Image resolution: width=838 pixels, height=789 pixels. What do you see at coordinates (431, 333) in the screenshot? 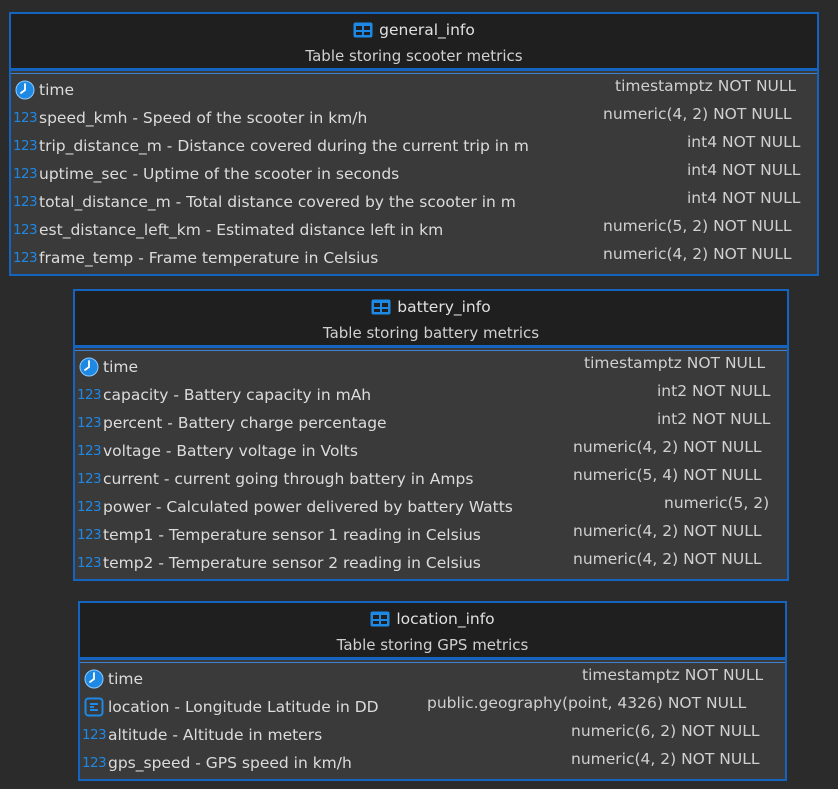
I see `table-description: Table storing battery metrics` at bounding box center [431, 333].